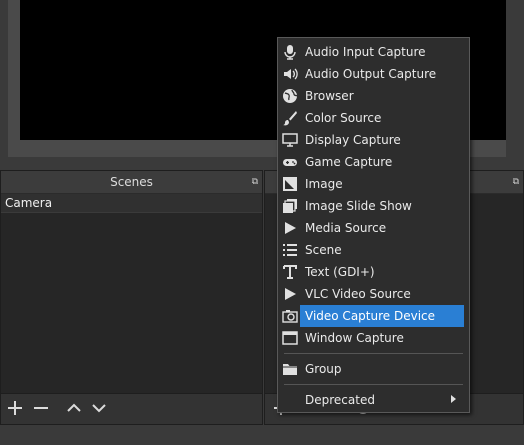 Image resolution: width=524 pixels, height=445 pixels. Describe the element at coordinates (323, 250) in the screenshot. I see `menu-item-label: Scene` at that location.